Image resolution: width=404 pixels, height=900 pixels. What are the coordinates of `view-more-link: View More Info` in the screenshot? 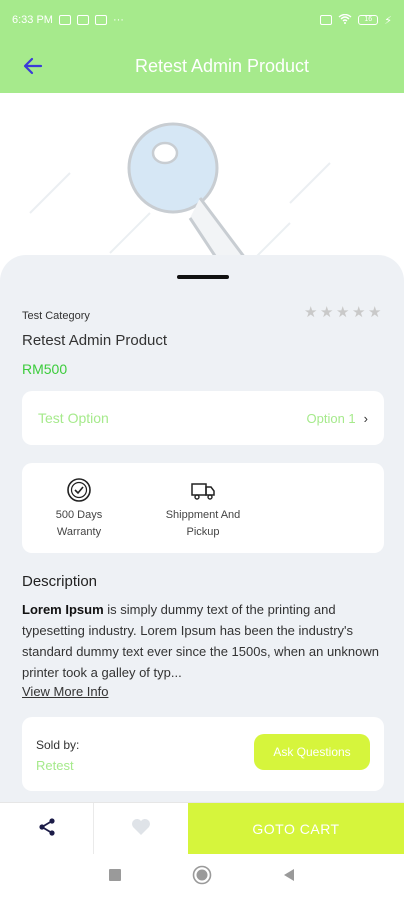 It's located at (65, 691).